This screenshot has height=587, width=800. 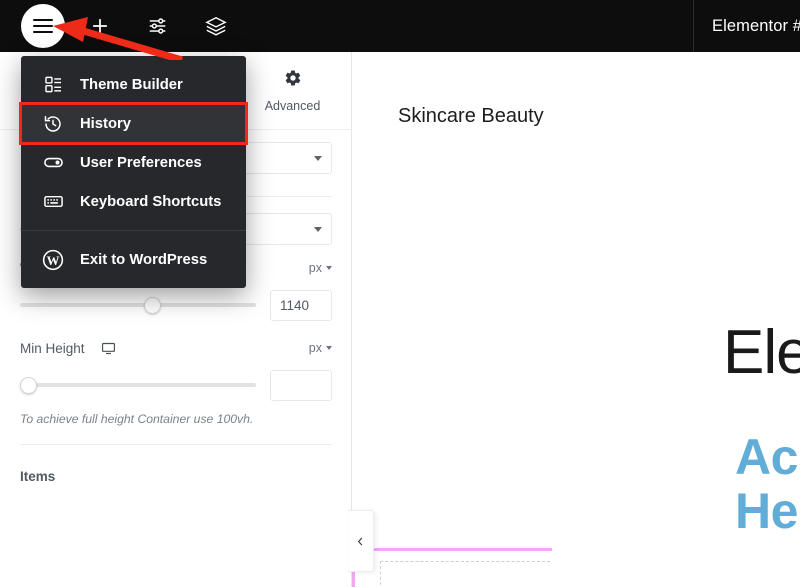 I want to click on menu-item-label: Exit to WordPress, so click(x=144, y=259).